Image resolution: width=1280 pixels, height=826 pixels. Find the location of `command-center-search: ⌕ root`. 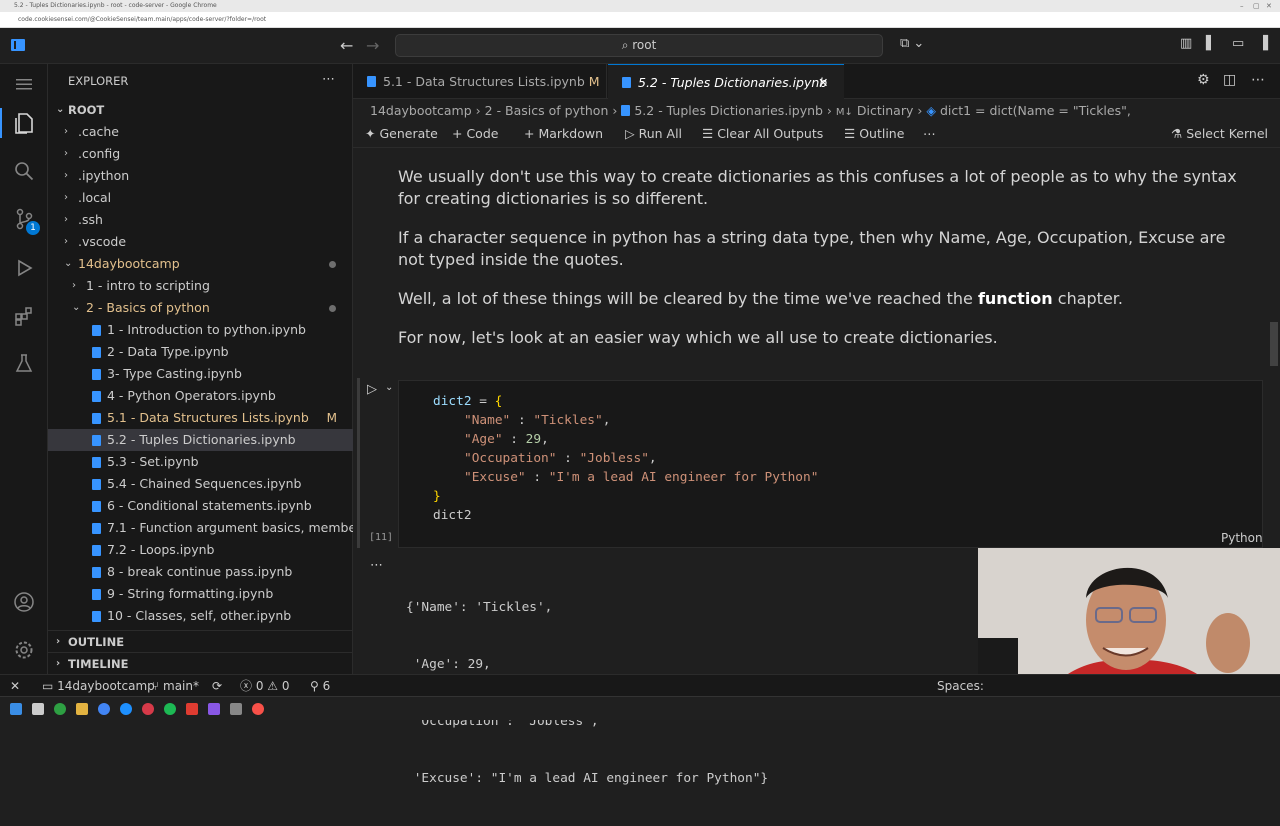

command-center-search: ⌕ root is located at coordinates (639, 45).